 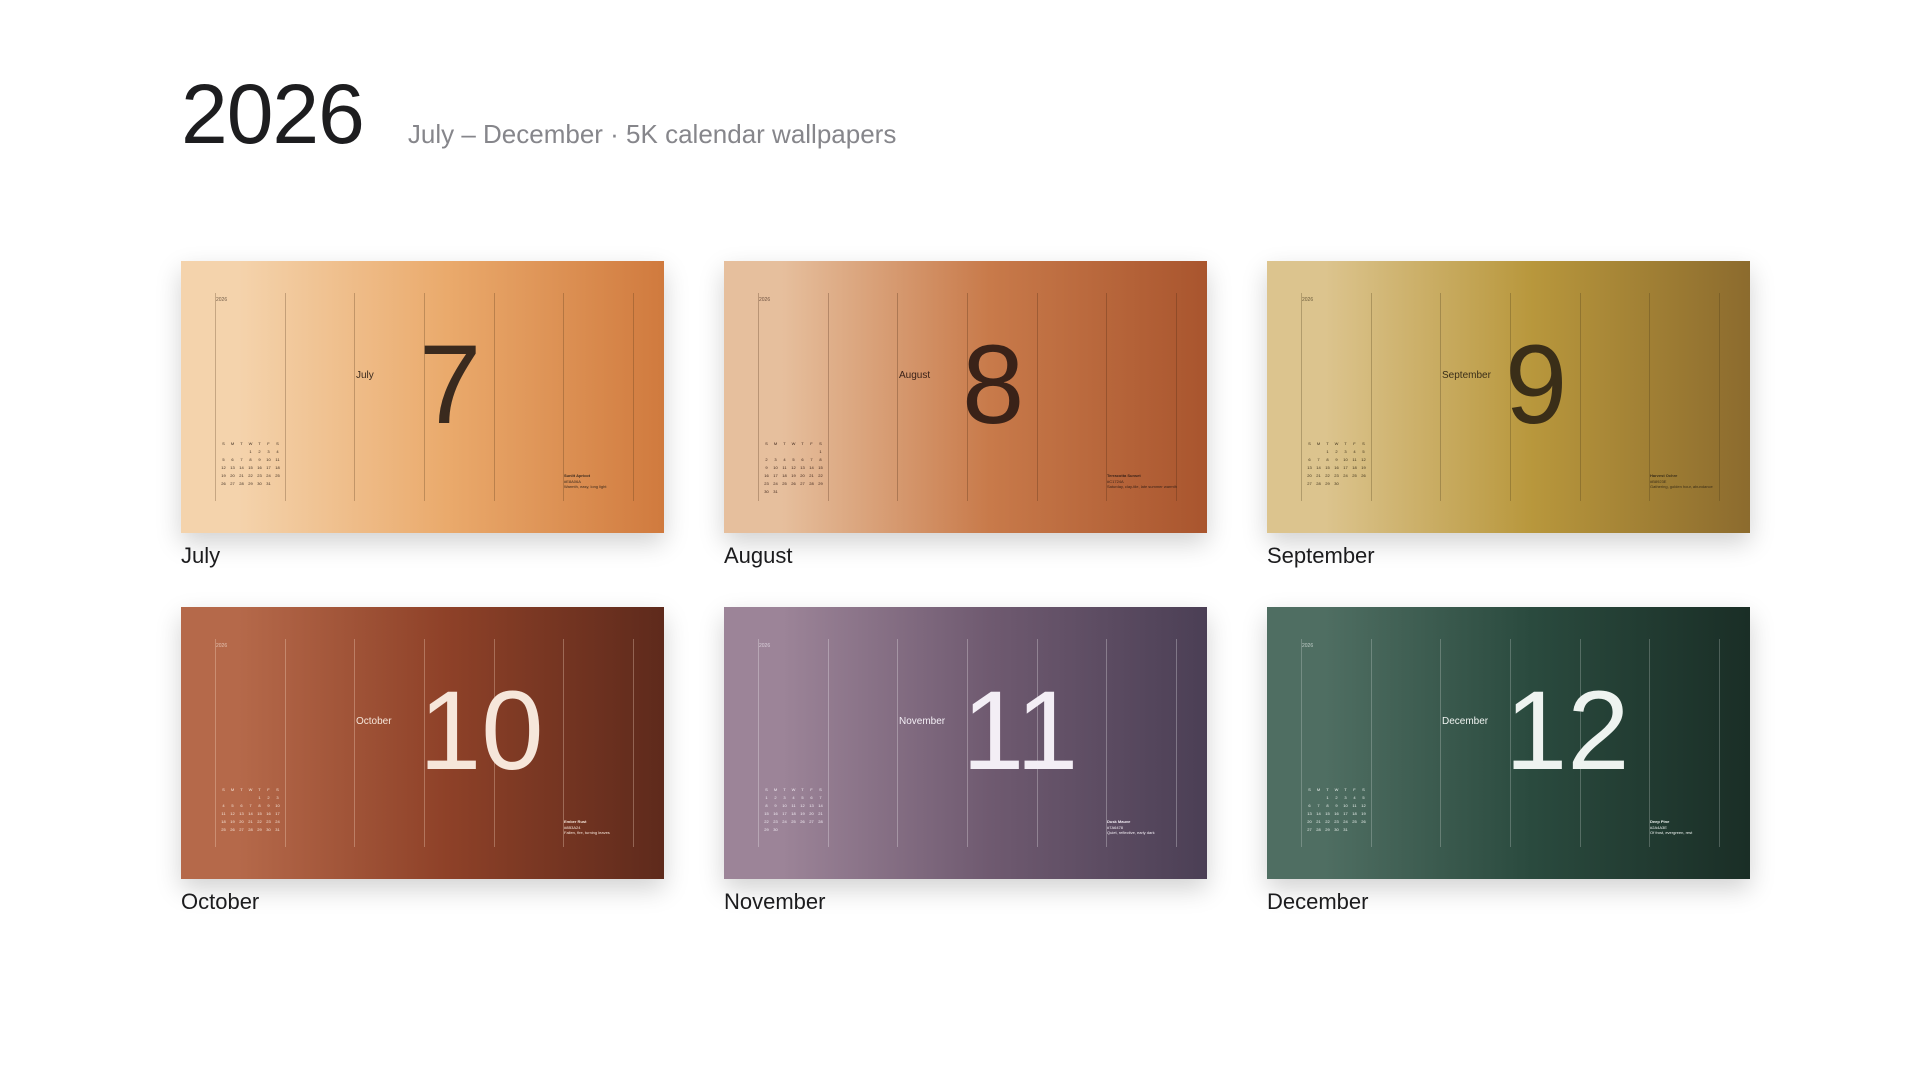 I want to click on preview-month-name: September, so click(x=1466, y=375).